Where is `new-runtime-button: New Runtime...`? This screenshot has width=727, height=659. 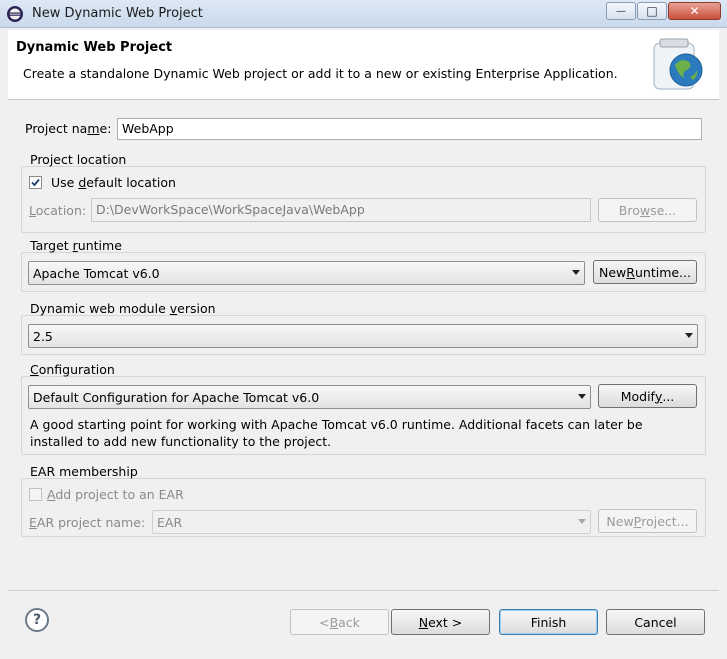 new-runtime-button: New Runtime... is located at coordinates (645, 272).